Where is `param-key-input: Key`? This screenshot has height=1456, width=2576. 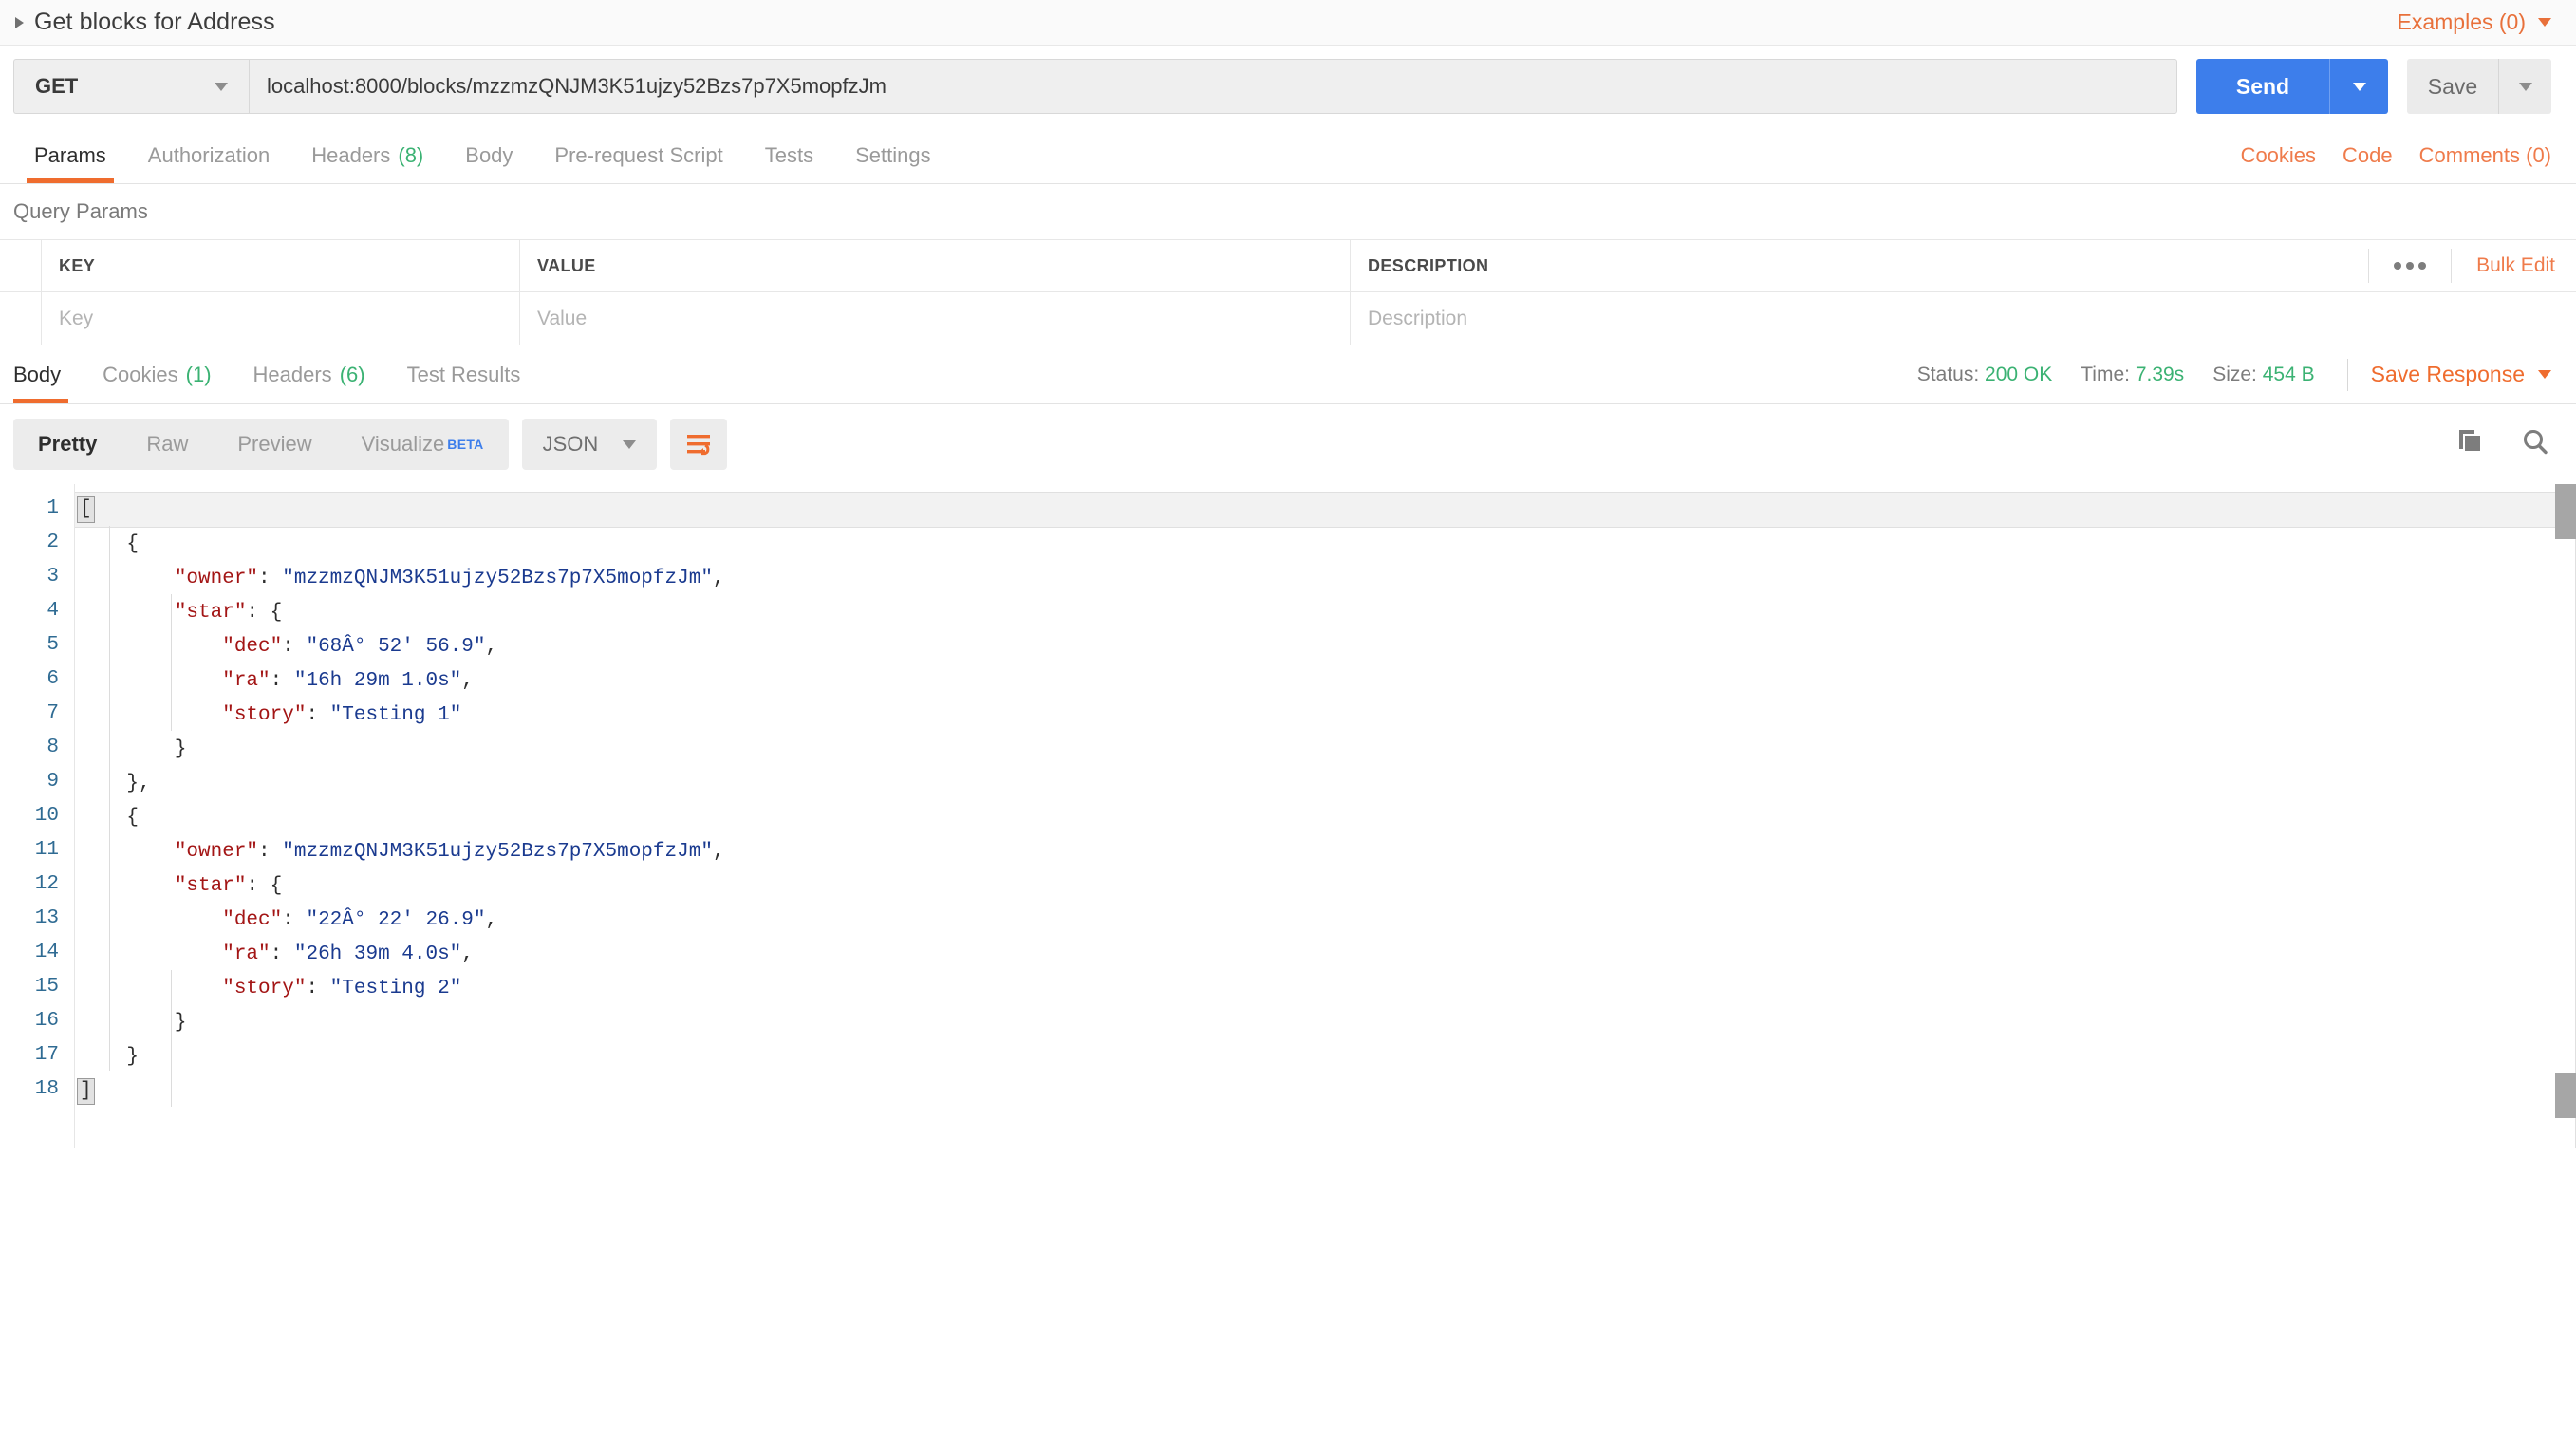
param-key-input: Key is located at coordinates (281, 318).